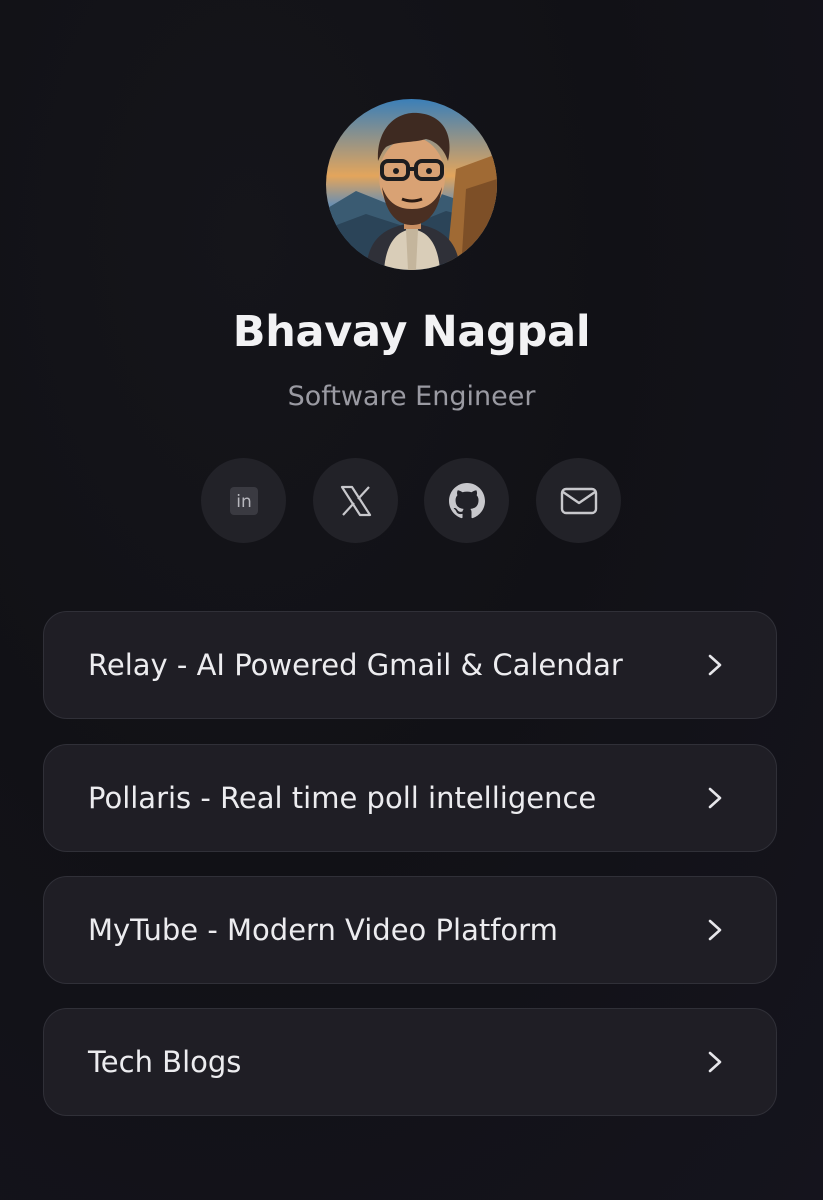 The height and width of the screenshot is (1200, 823). I want to click on link-card-relay: Relay - AI Powered Gmail & Calendar, so click(410, 665).